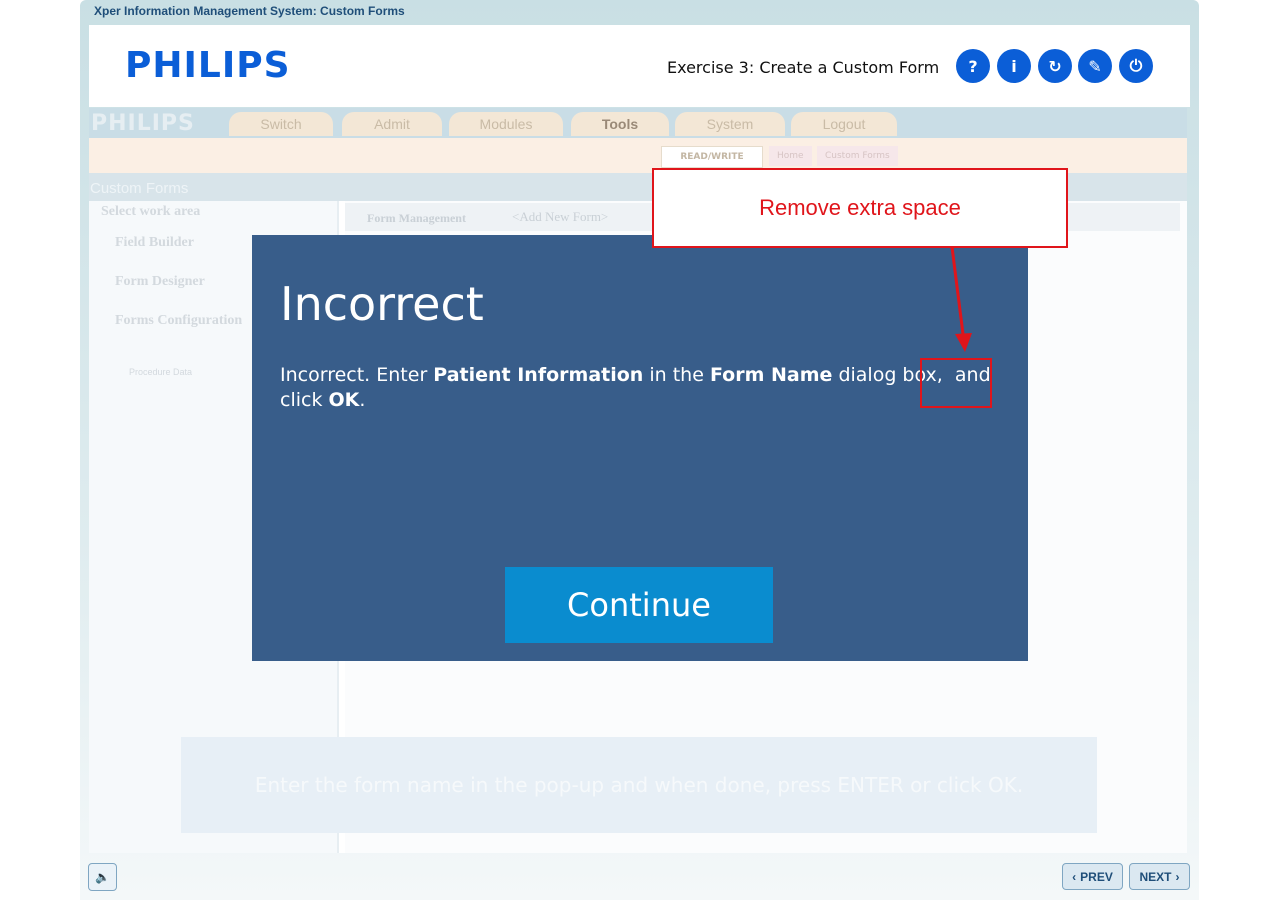 Image resolution: width=1280 pixels, height=900 pixels. I want to click on message-text: Incorrect. Enter, so click(357, 375).